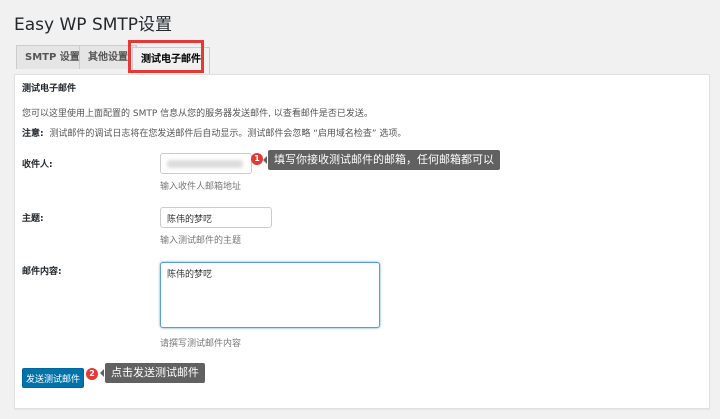  I want to click on page-title: Easy WP SMTP设置, so click(93, 25).